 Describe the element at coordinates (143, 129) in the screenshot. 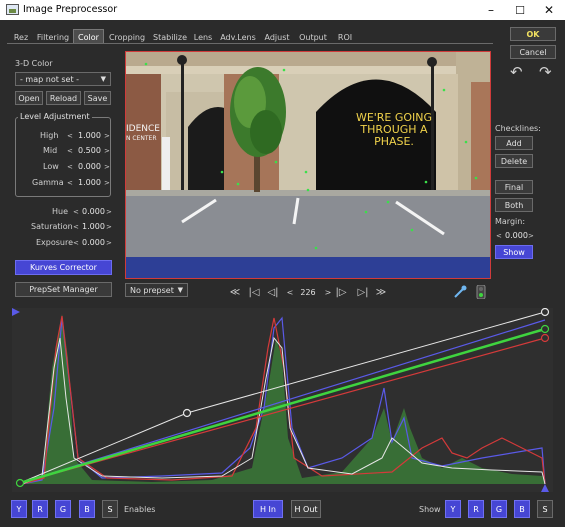

I see `store-line1: IDENCE` at that location.